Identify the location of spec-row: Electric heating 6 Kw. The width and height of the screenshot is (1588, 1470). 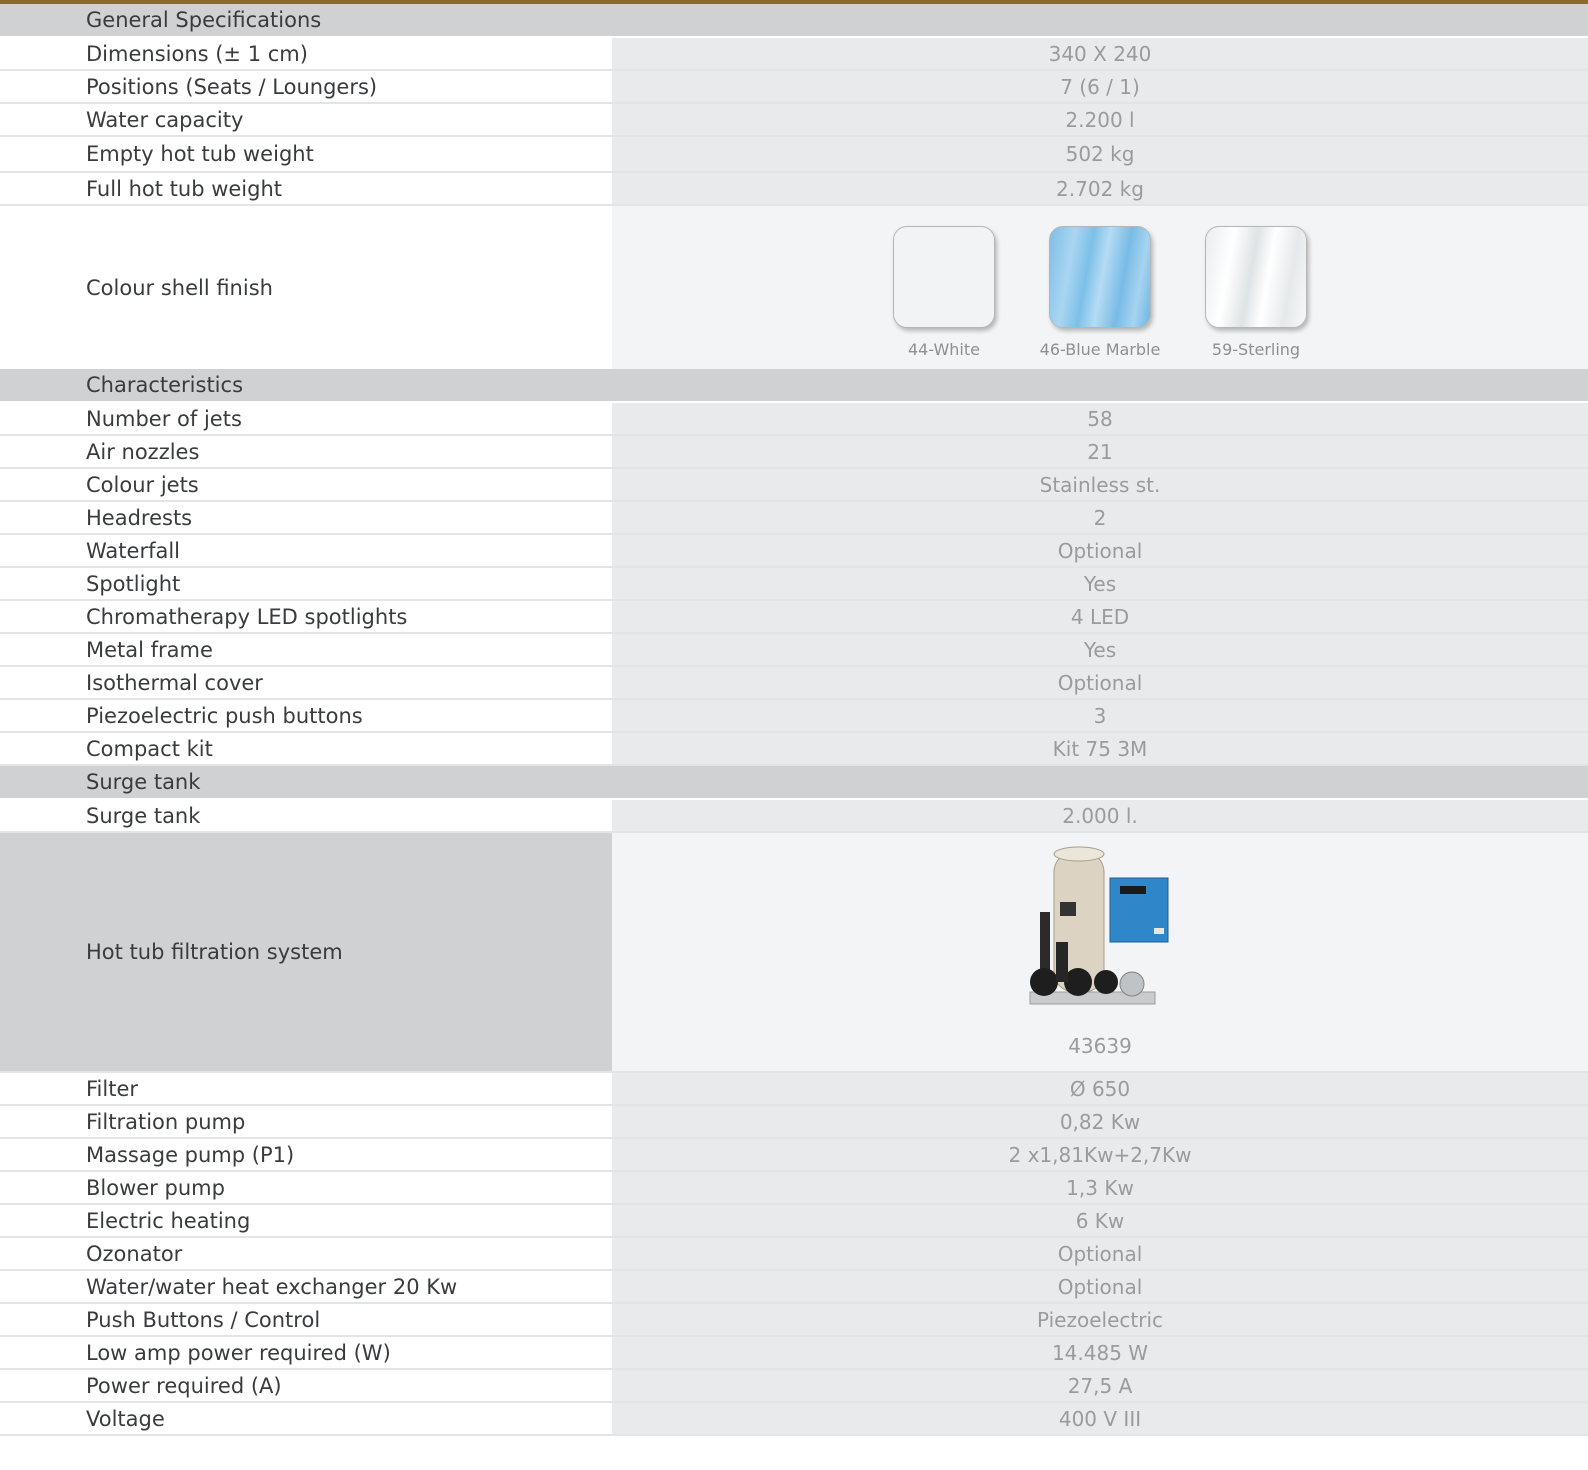
(794, 1221).